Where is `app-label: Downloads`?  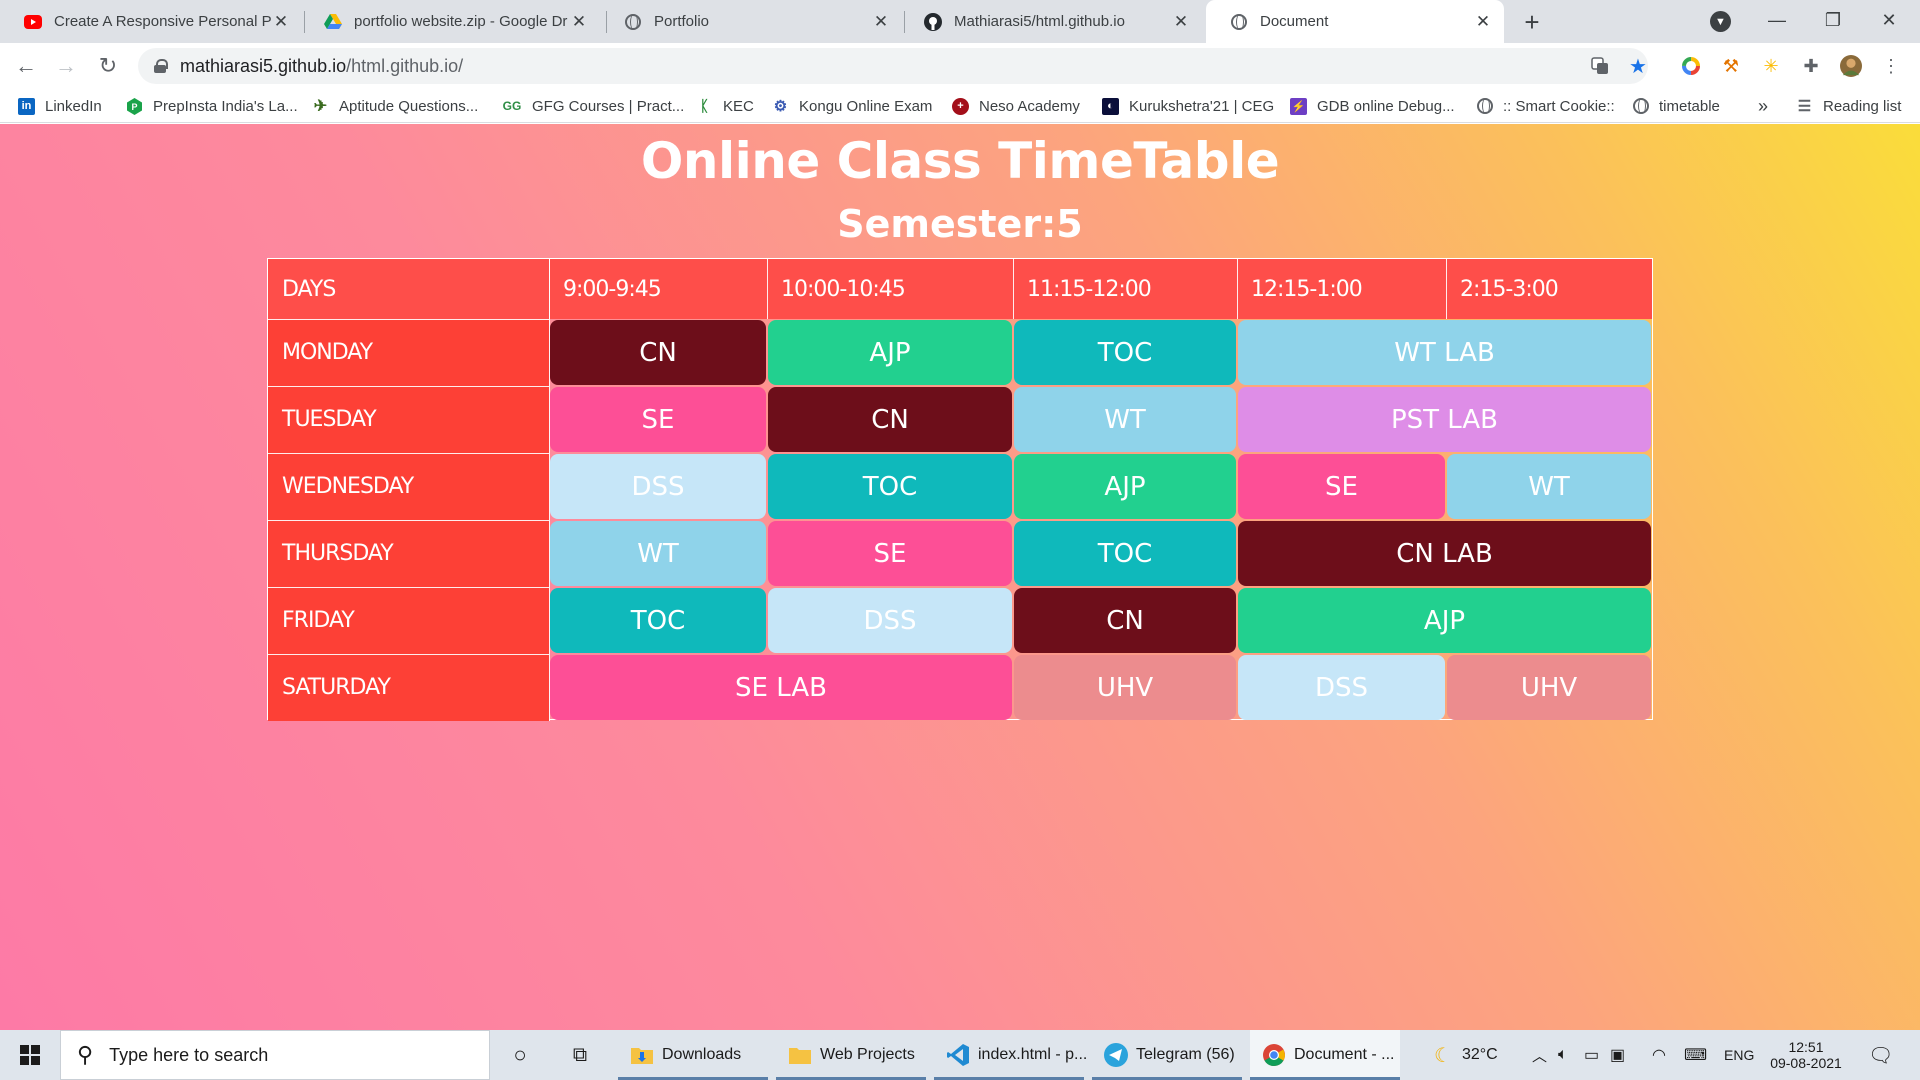 app-label: Downloads is located at coordinates (702, 1054).